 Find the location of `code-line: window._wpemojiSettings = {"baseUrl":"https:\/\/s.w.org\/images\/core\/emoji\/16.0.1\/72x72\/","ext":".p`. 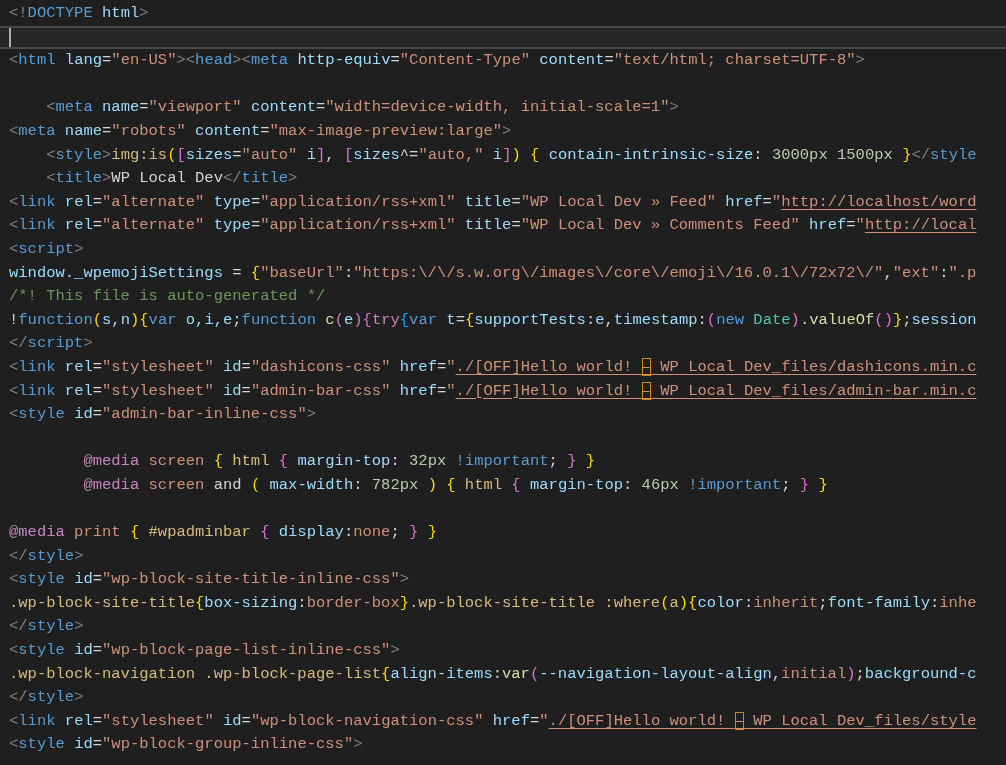

code-line: window._wpemojiSettings = {"baseUrl":"https:\/\/s.w.org\/images\/core\/emoji\/16.0.1\/72x72\/","ext":".p is located at coordinates (493, 273).